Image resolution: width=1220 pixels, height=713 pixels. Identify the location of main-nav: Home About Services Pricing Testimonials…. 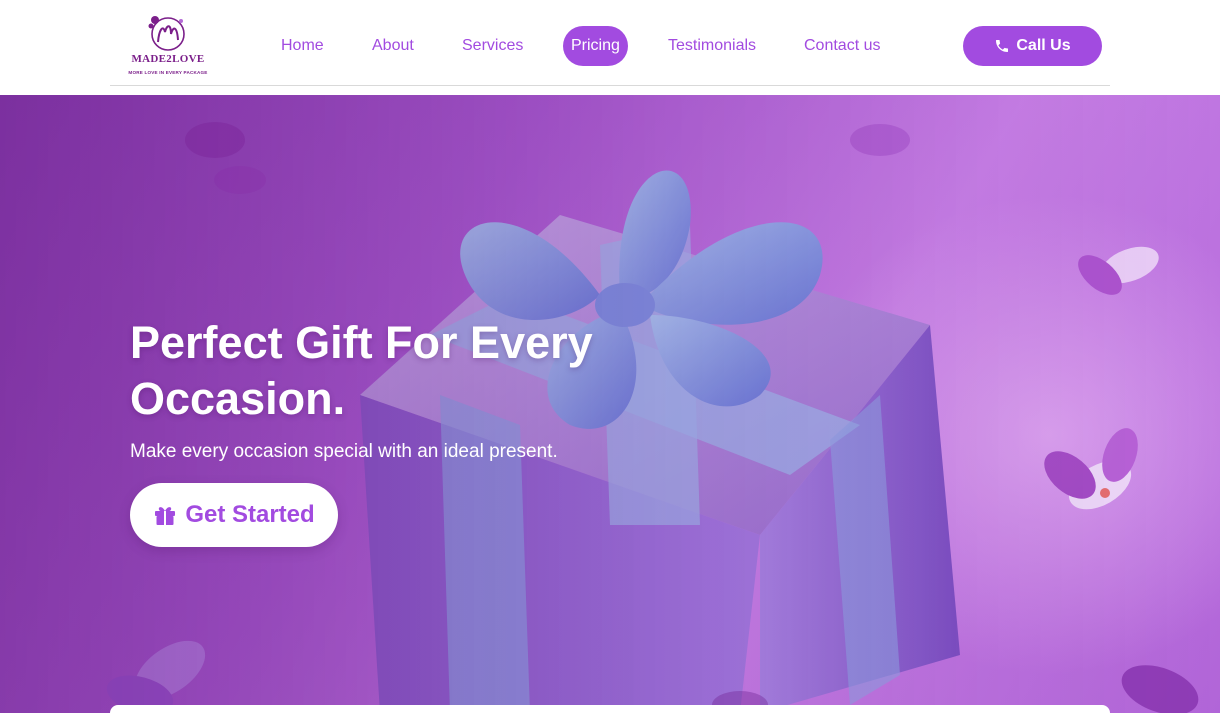
(610, 42).